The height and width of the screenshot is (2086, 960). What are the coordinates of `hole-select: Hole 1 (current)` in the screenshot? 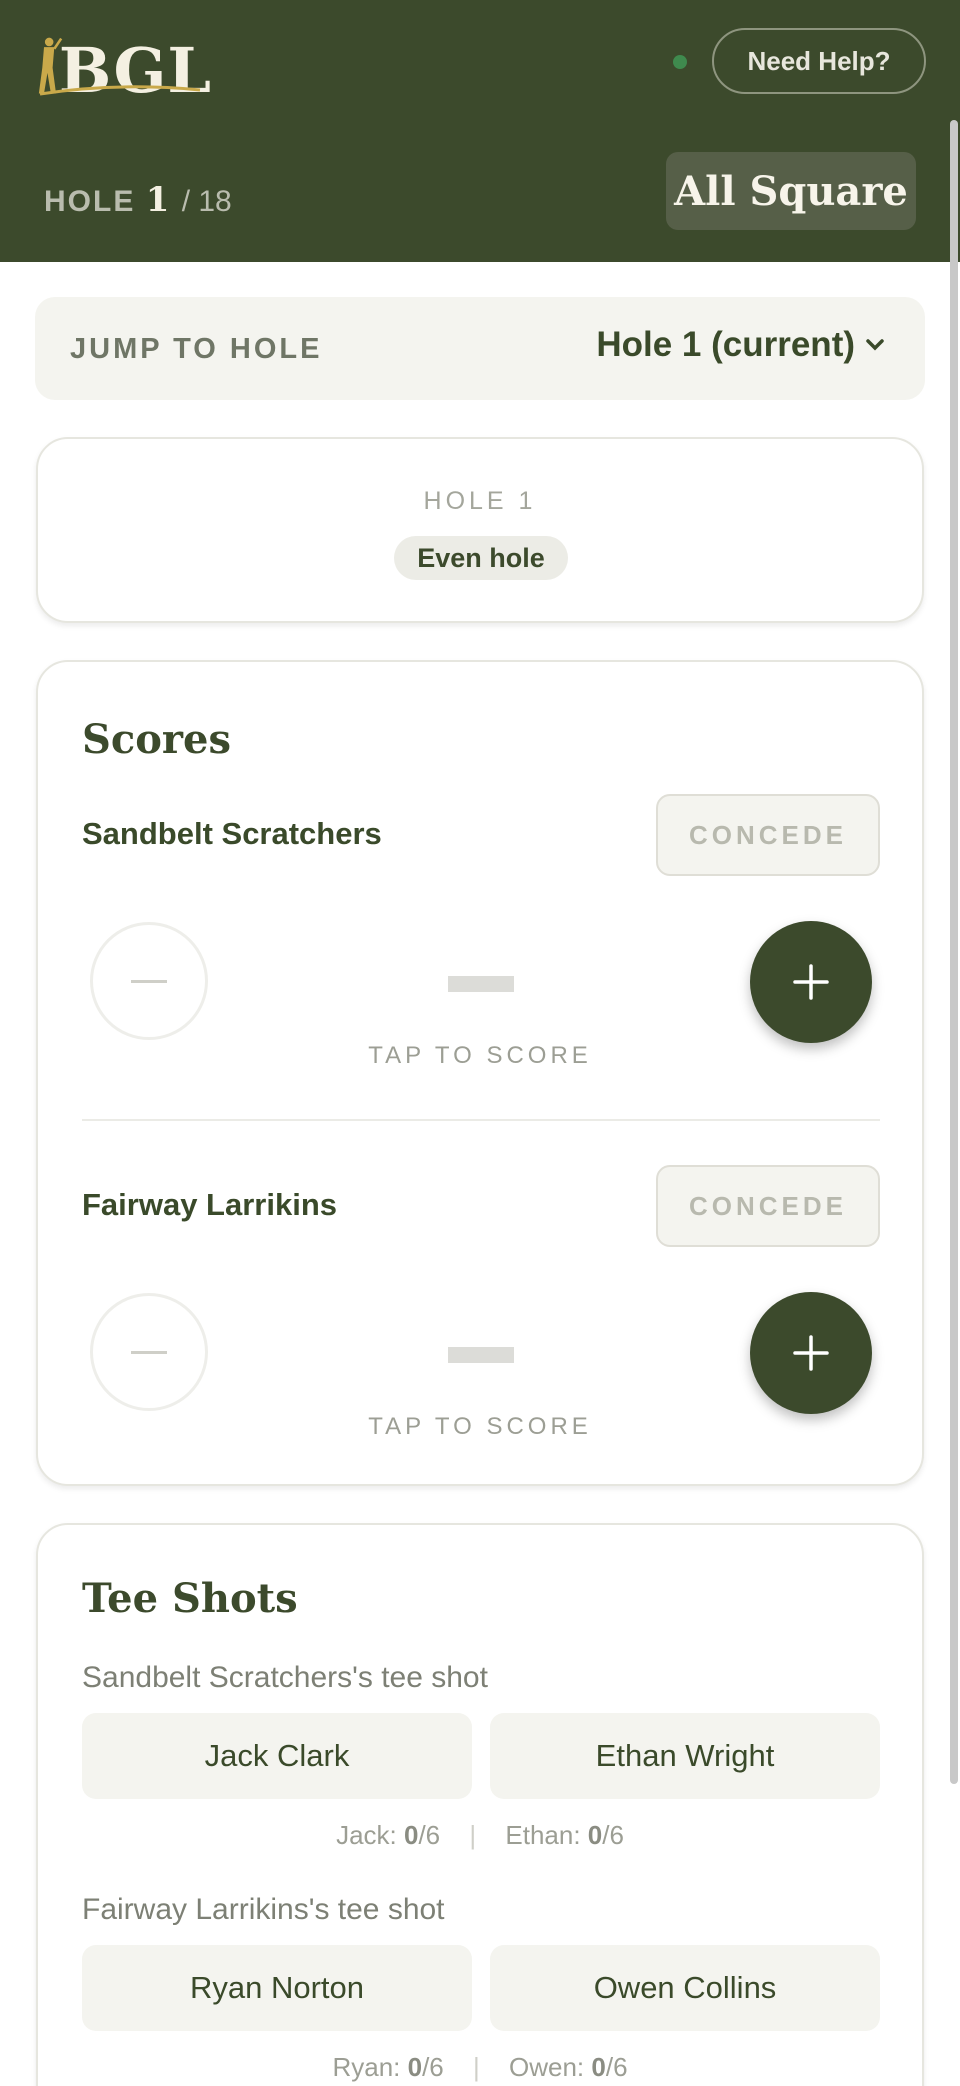 It's located at (740, 345).